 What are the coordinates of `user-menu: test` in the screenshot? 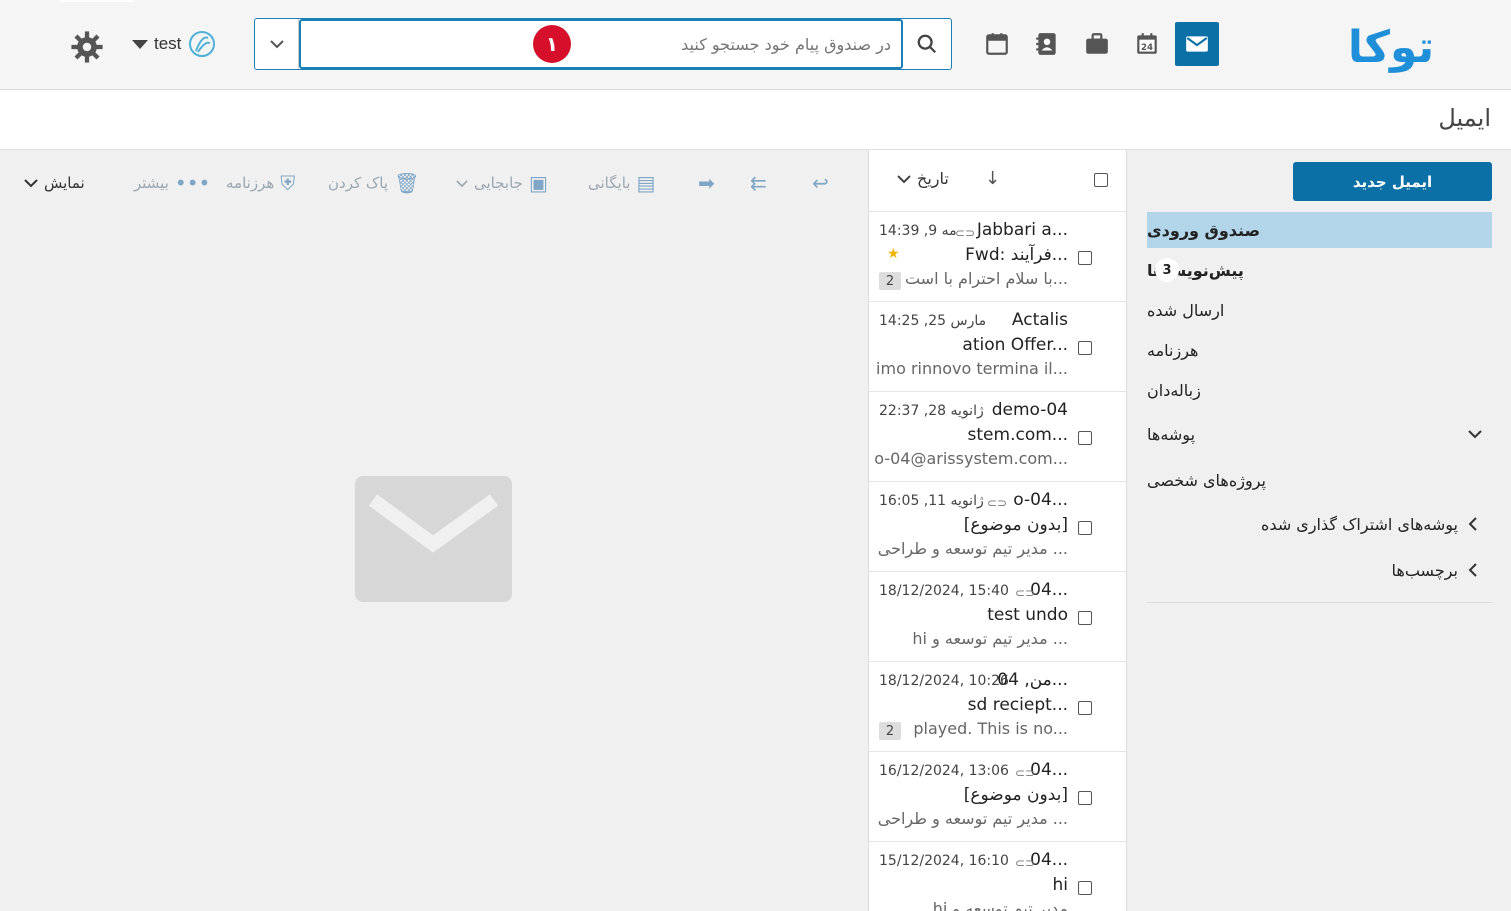 It's located at (174, 44).